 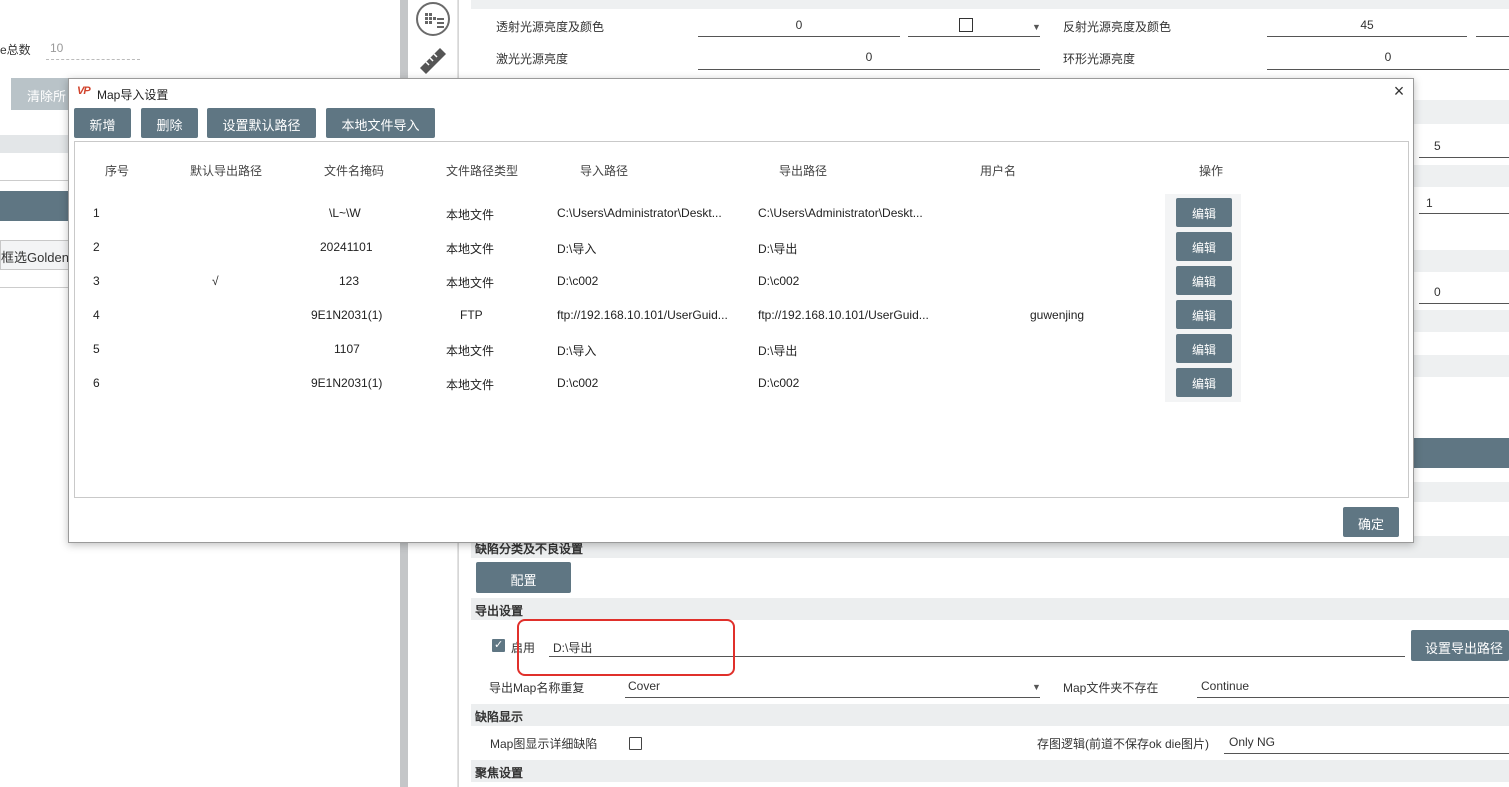 I want to click on select-golden-button: 框选Golden, so click(x=35, y=255).